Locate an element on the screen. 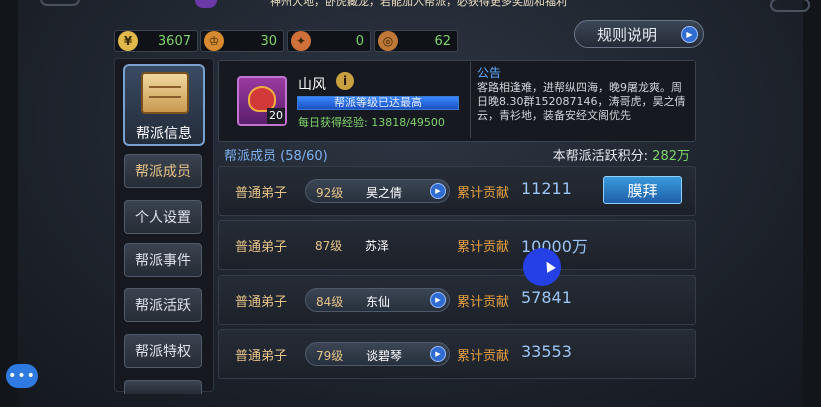 The width and height of the screenshot is (821, 407). currency-emblem-value: 0 is located at coordinates (359, 41).